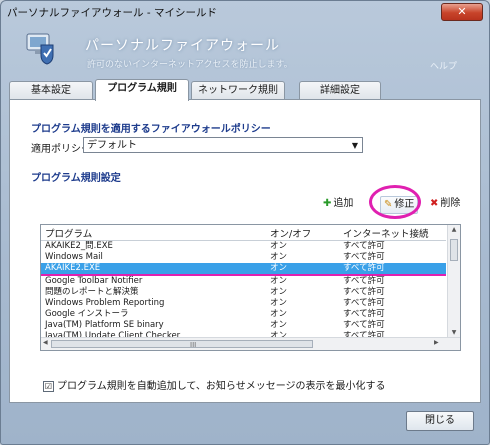  What do you see at coordinates (94, 281) in the screenshot?
I see `row-program: Google Toolbar Notifier` at bounding box center [94, 281].